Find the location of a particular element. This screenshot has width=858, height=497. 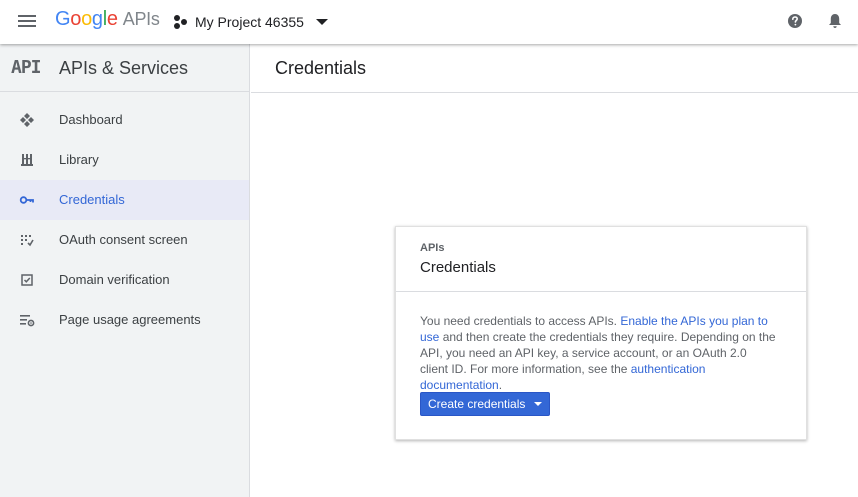

dashboard-icon is located at coordinates (27, 120).